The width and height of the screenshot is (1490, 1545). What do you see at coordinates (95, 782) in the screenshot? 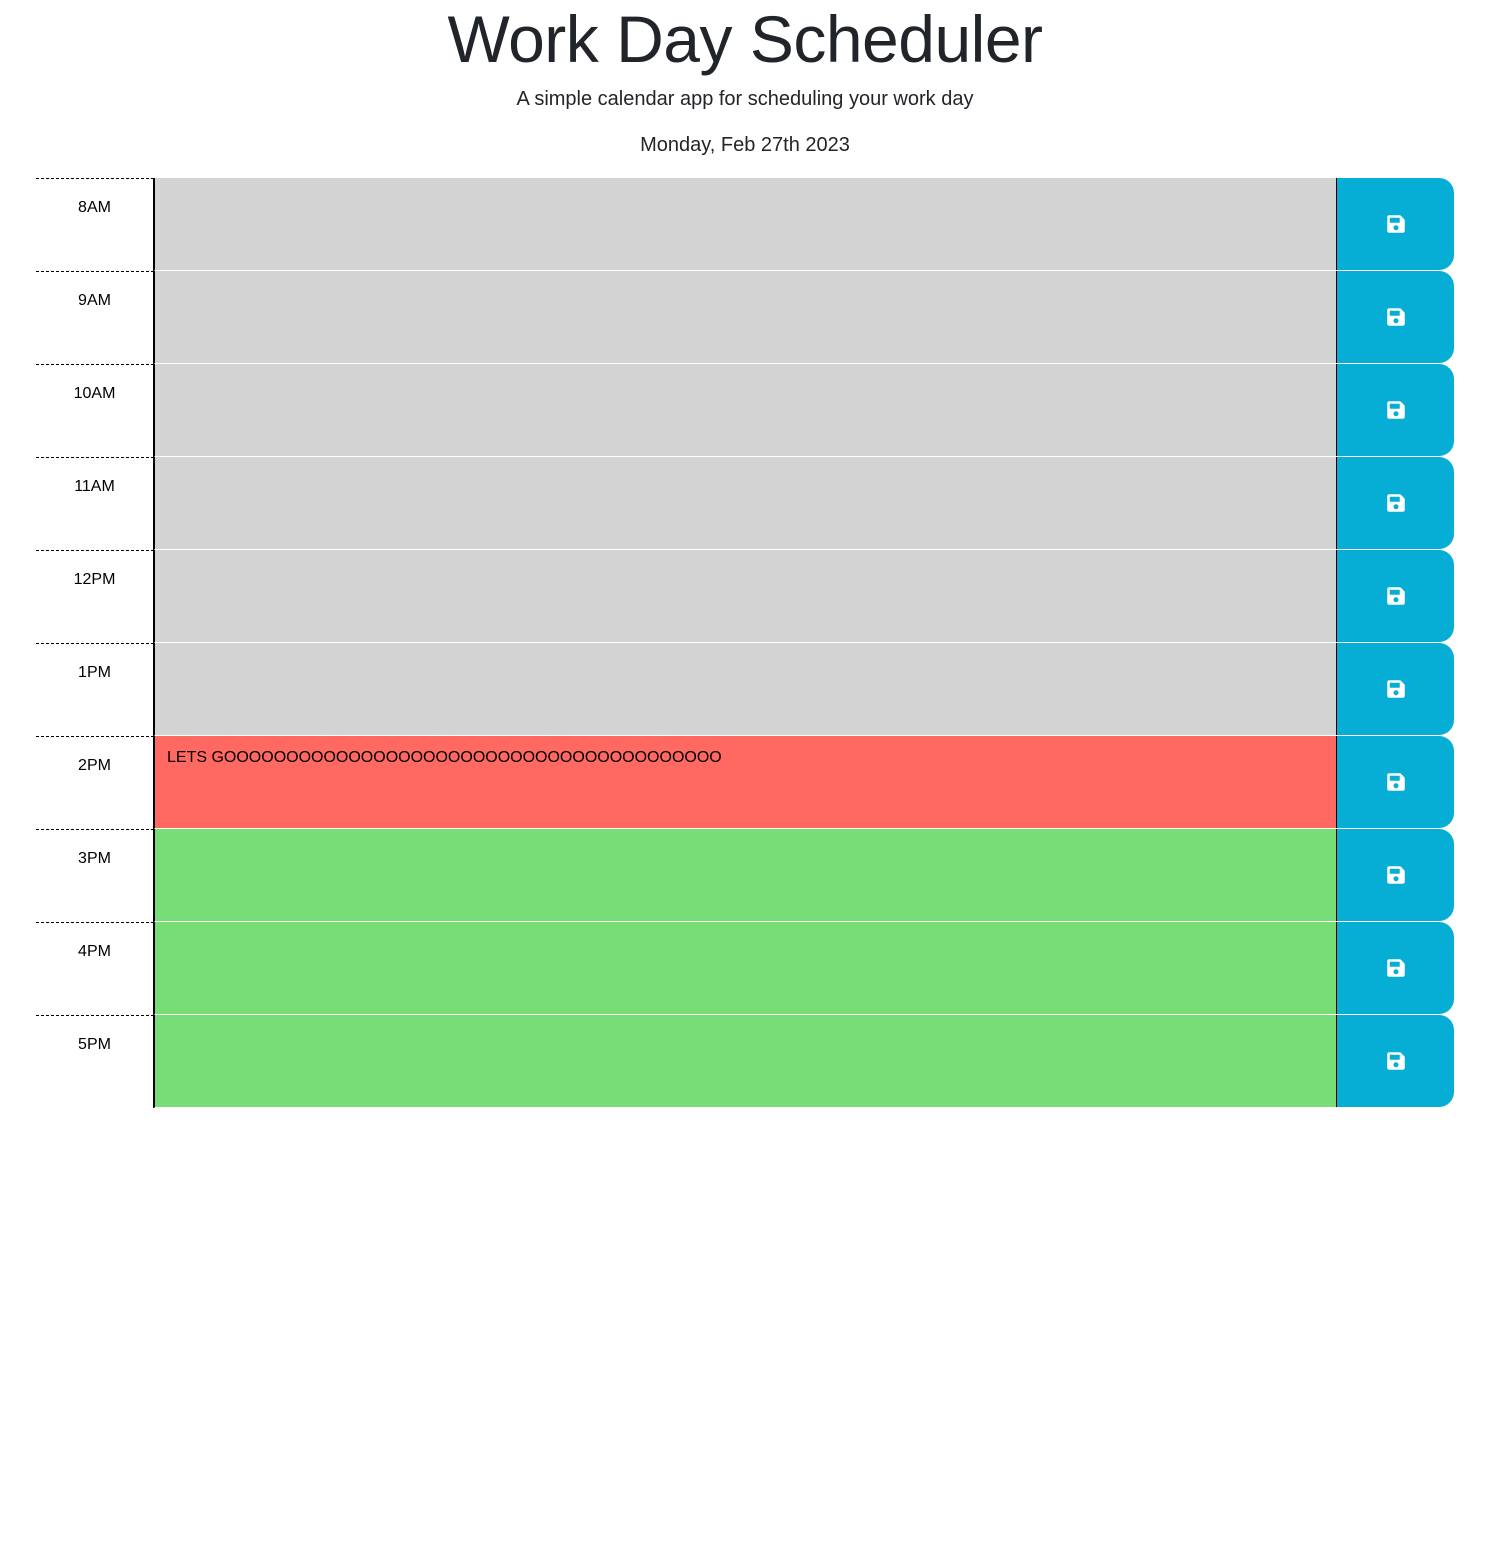
I see `hour-label: 2PM` at bounding box center [95, 782].